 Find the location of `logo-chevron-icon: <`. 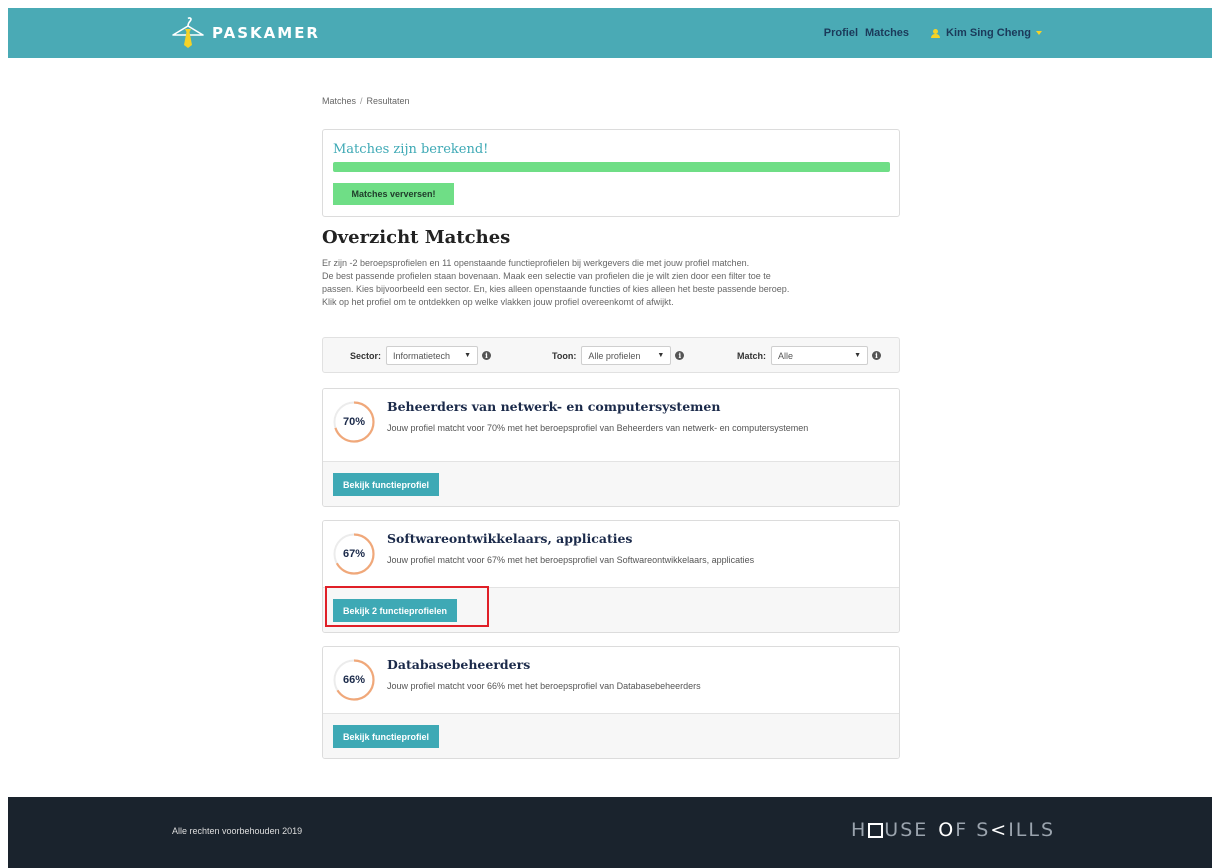

logo-chevron-icon: < is located at coordinates (999, 830).